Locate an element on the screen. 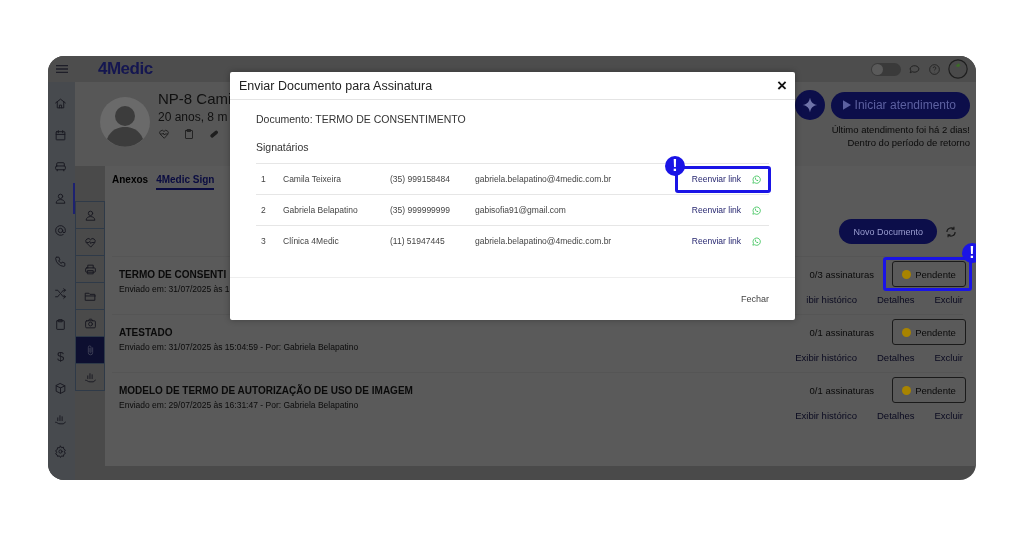  signer-name: Gabriela Belapatino is located at coordinates (321, 210).